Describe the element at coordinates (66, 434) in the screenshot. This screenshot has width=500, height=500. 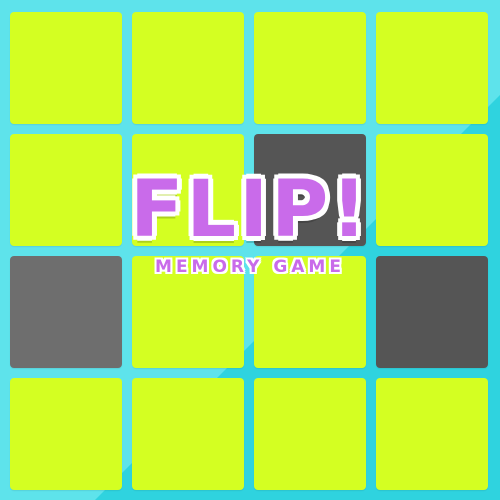
I see `card-r4-c1` at that location.